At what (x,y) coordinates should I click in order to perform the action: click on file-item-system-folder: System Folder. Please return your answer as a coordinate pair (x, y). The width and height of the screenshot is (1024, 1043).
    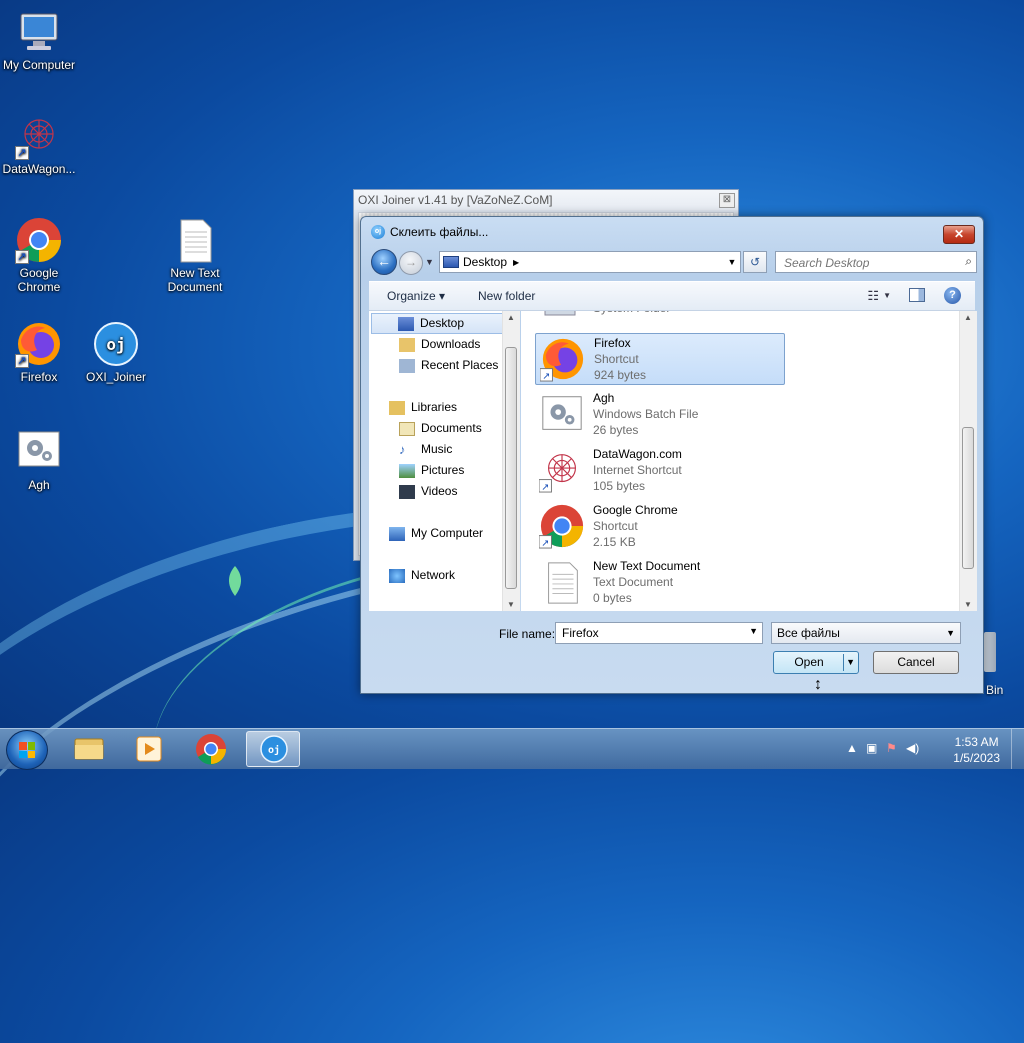
    Looking at the image, I should click on (660, 323).